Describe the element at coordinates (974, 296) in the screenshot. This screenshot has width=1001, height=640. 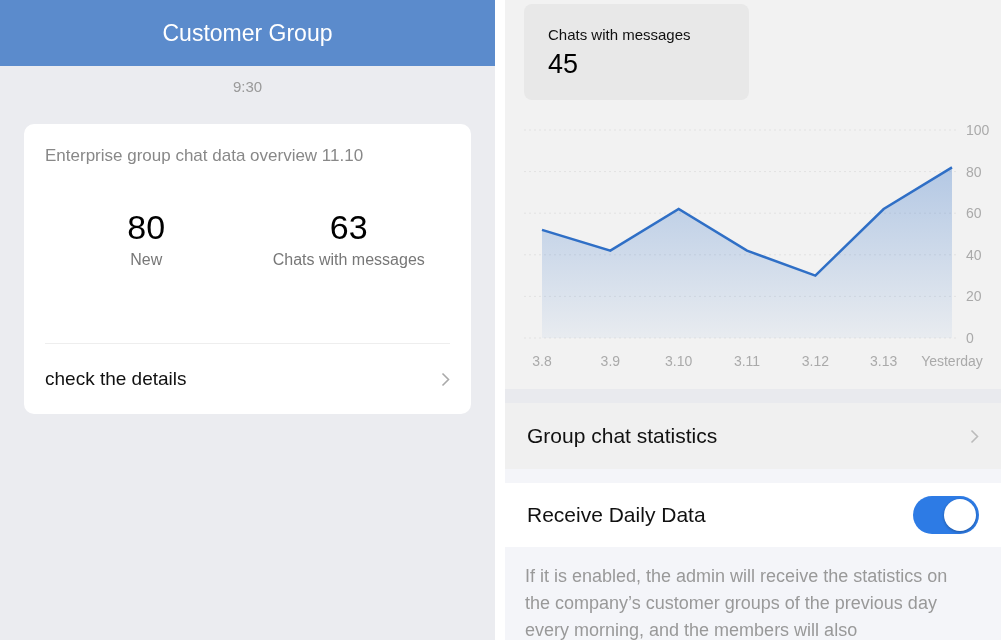
I see `axis-label: 20` at that location.